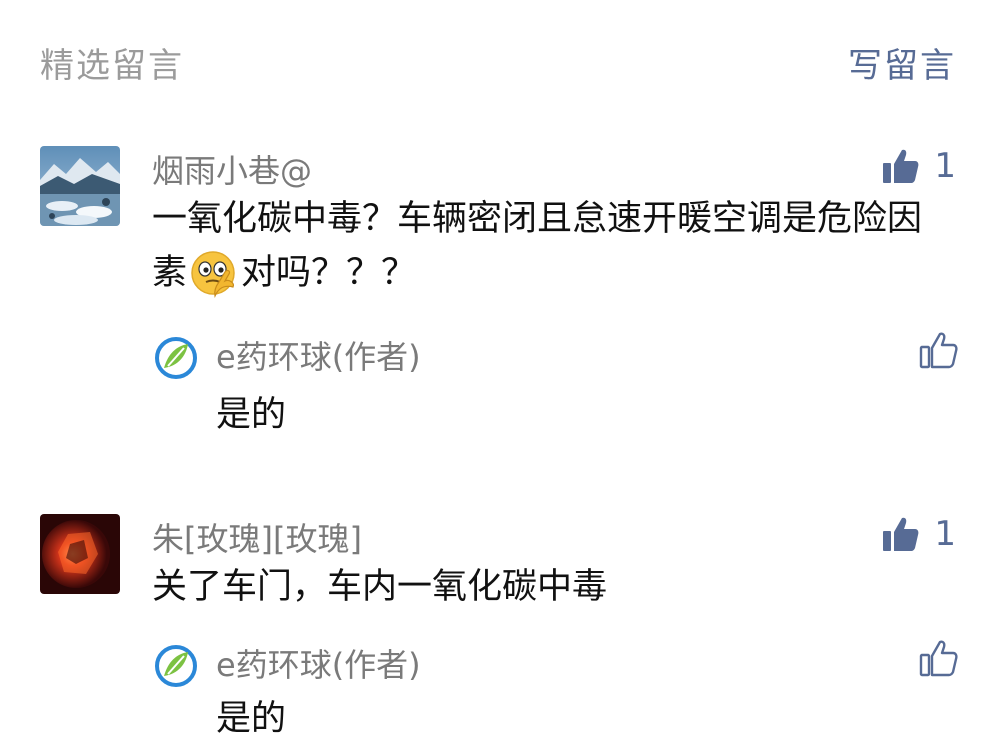  I want to click on comment-text-part: 对吗？？？, so click(329, 273).